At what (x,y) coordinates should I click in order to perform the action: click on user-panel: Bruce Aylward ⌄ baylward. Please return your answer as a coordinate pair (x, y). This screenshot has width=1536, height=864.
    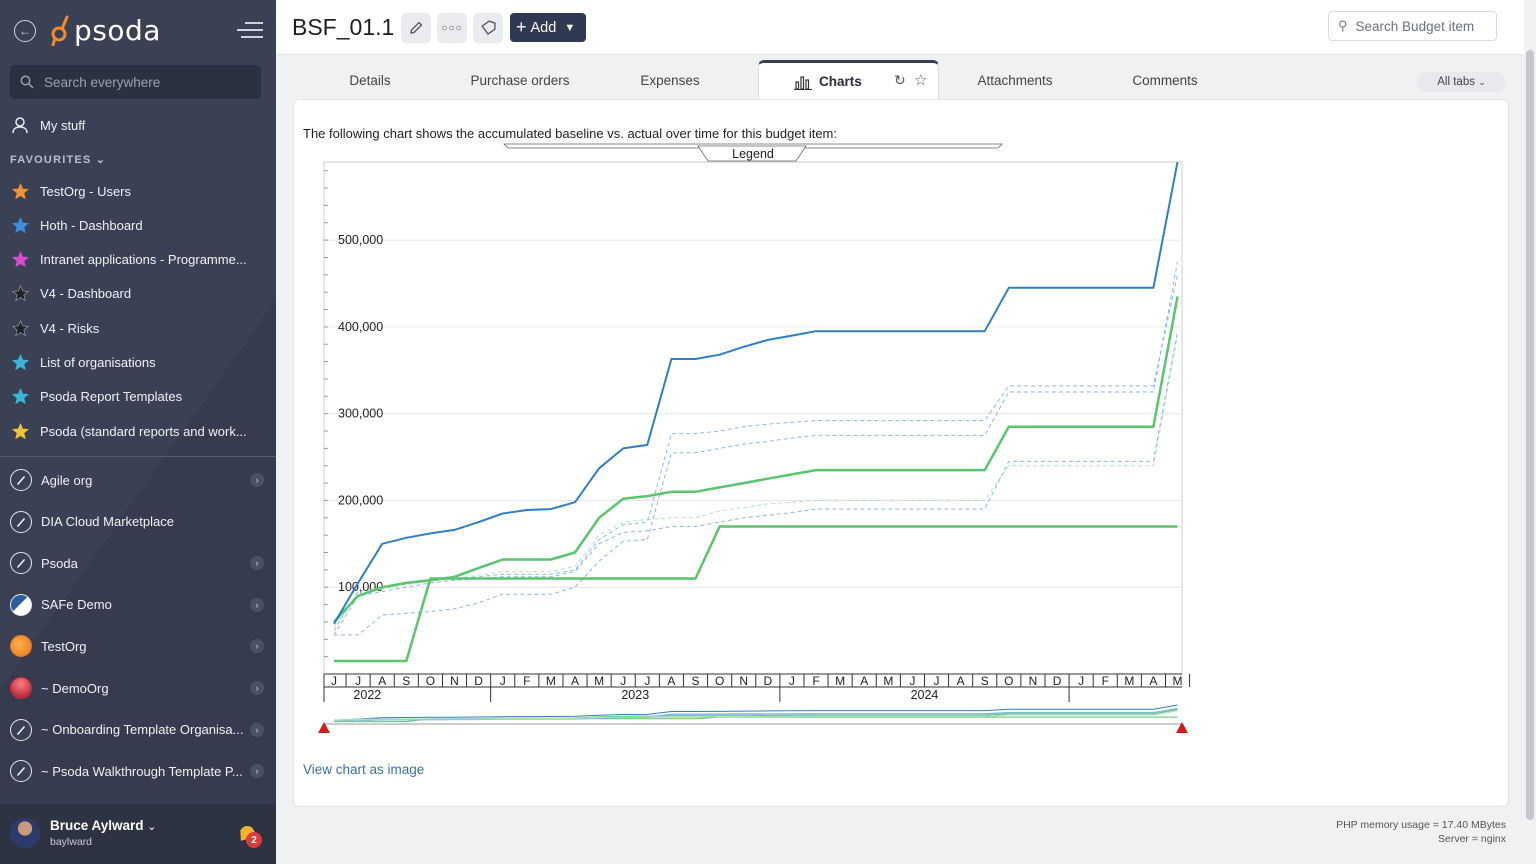
    Looking at the image, I should click on (138, 834).